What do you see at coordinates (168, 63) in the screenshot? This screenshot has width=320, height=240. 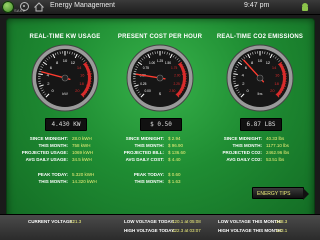 I see `gauge-tick-label: 1.50` at bounding box center [168, 63].